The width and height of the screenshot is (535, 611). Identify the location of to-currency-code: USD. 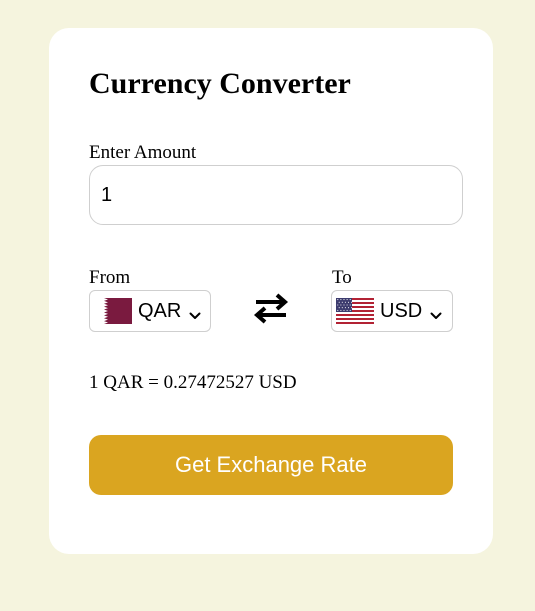
(401, 310).